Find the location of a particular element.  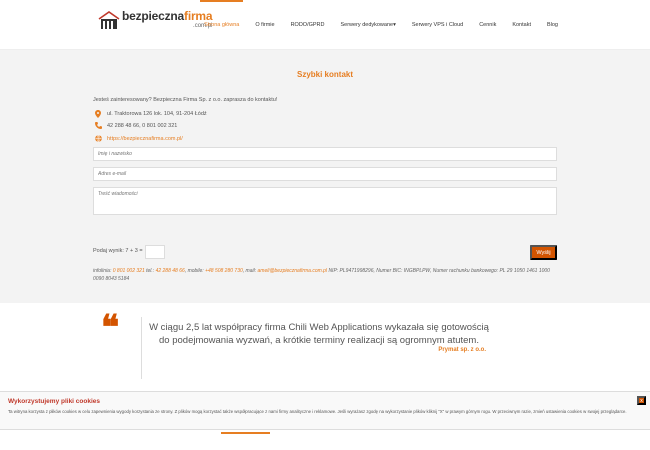

quote-icon: ❝ is located at coordinates (110, 328).